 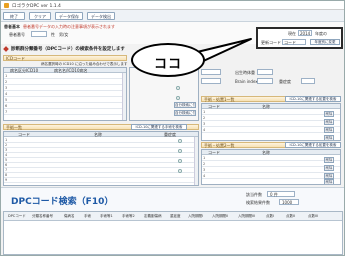 I want to click on speech-bubble: ココ, so click(x=168, y=60).